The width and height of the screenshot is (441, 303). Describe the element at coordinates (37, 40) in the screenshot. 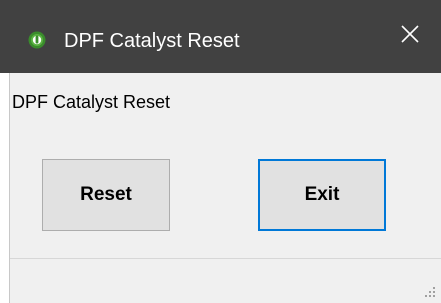

I see `app-icon` at that location.